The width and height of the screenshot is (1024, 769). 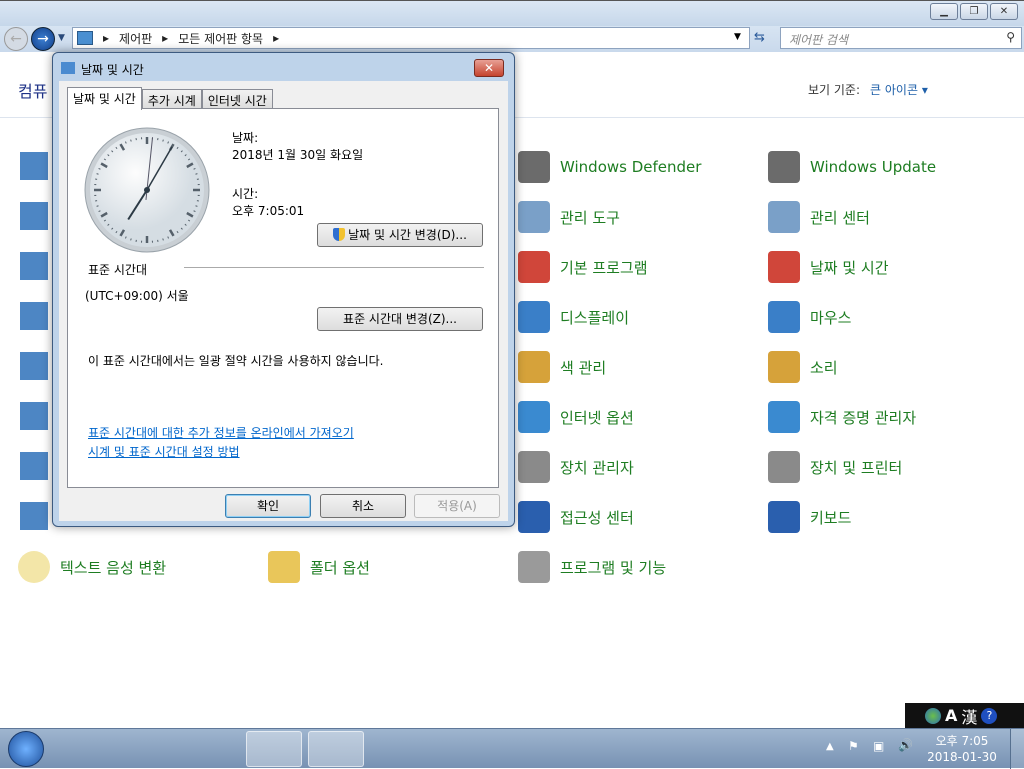 I want to click on control-panel-item: 디스플레이, so click(x=573, y=317).